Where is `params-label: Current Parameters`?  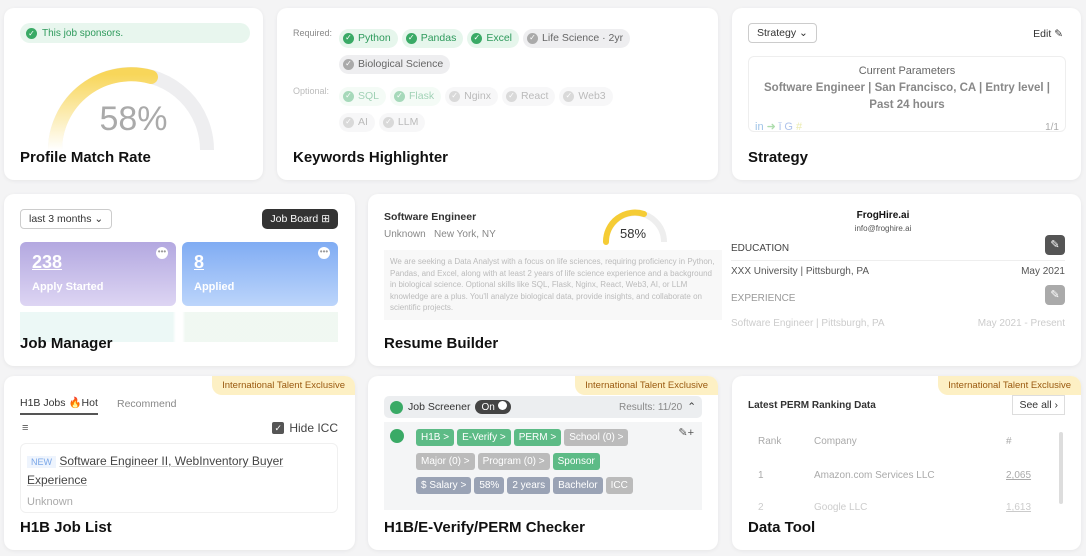 params-label: Current Parameters is located at coordinates (907, 71).